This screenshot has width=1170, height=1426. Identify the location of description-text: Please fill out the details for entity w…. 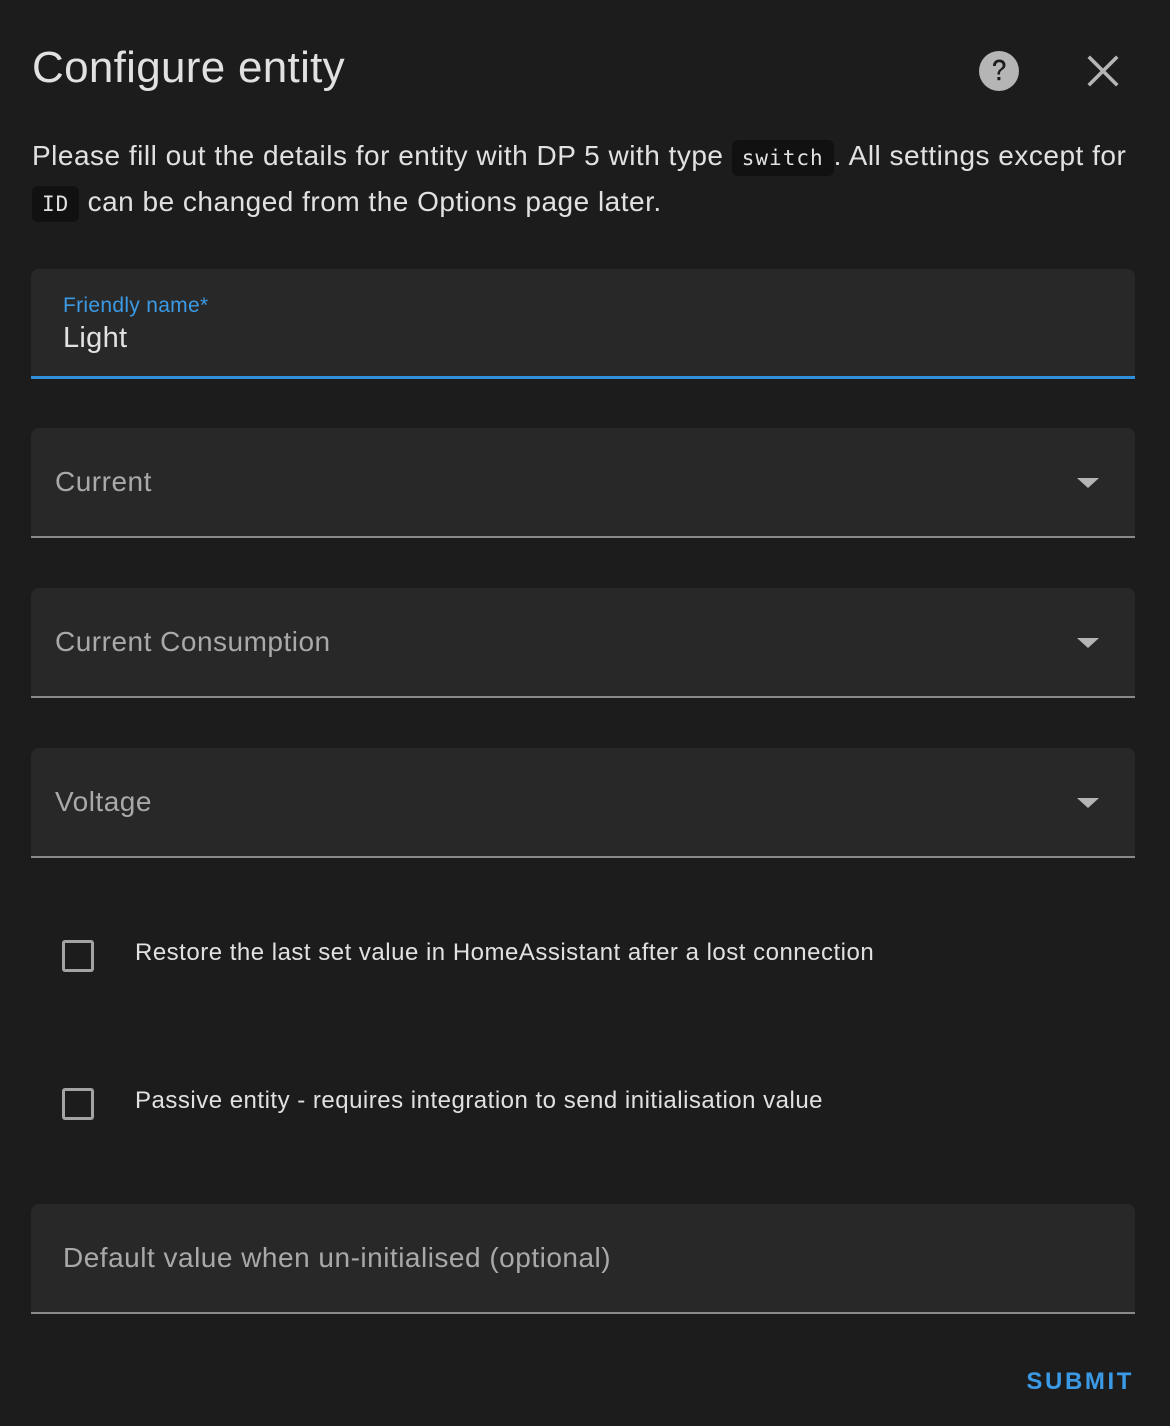
(382, 155).